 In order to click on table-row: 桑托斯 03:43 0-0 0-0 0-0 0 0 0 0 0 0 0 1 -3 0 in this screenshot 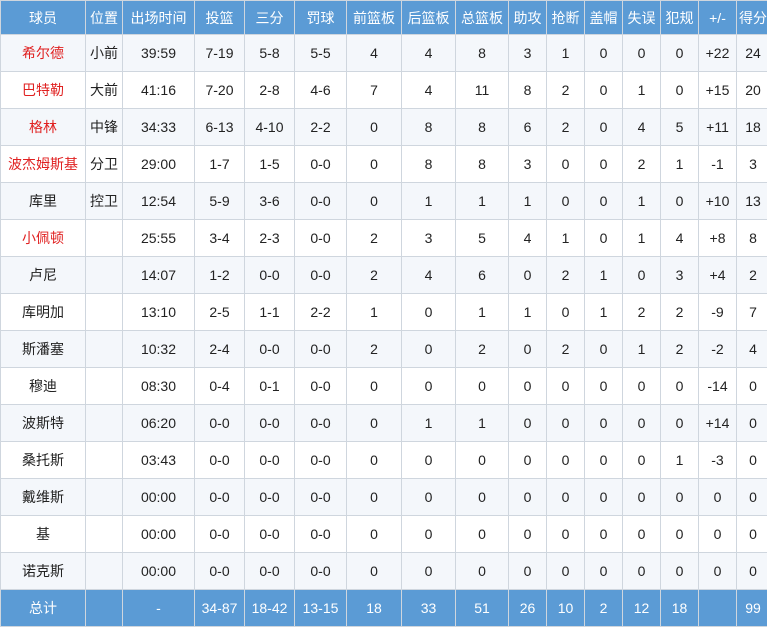, I will do `click(383, 460)`.